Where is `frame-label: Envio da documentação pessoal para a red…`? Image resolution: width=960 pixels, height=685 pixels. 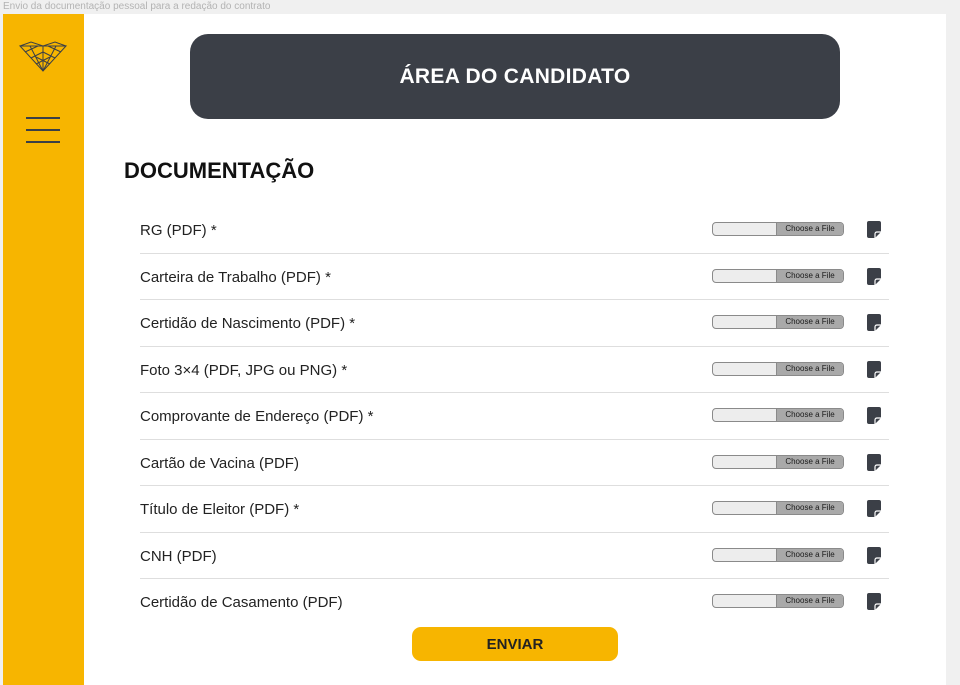
frame-label: Envio da documentação pessoal para a red… is located at coordinates (137, 6).